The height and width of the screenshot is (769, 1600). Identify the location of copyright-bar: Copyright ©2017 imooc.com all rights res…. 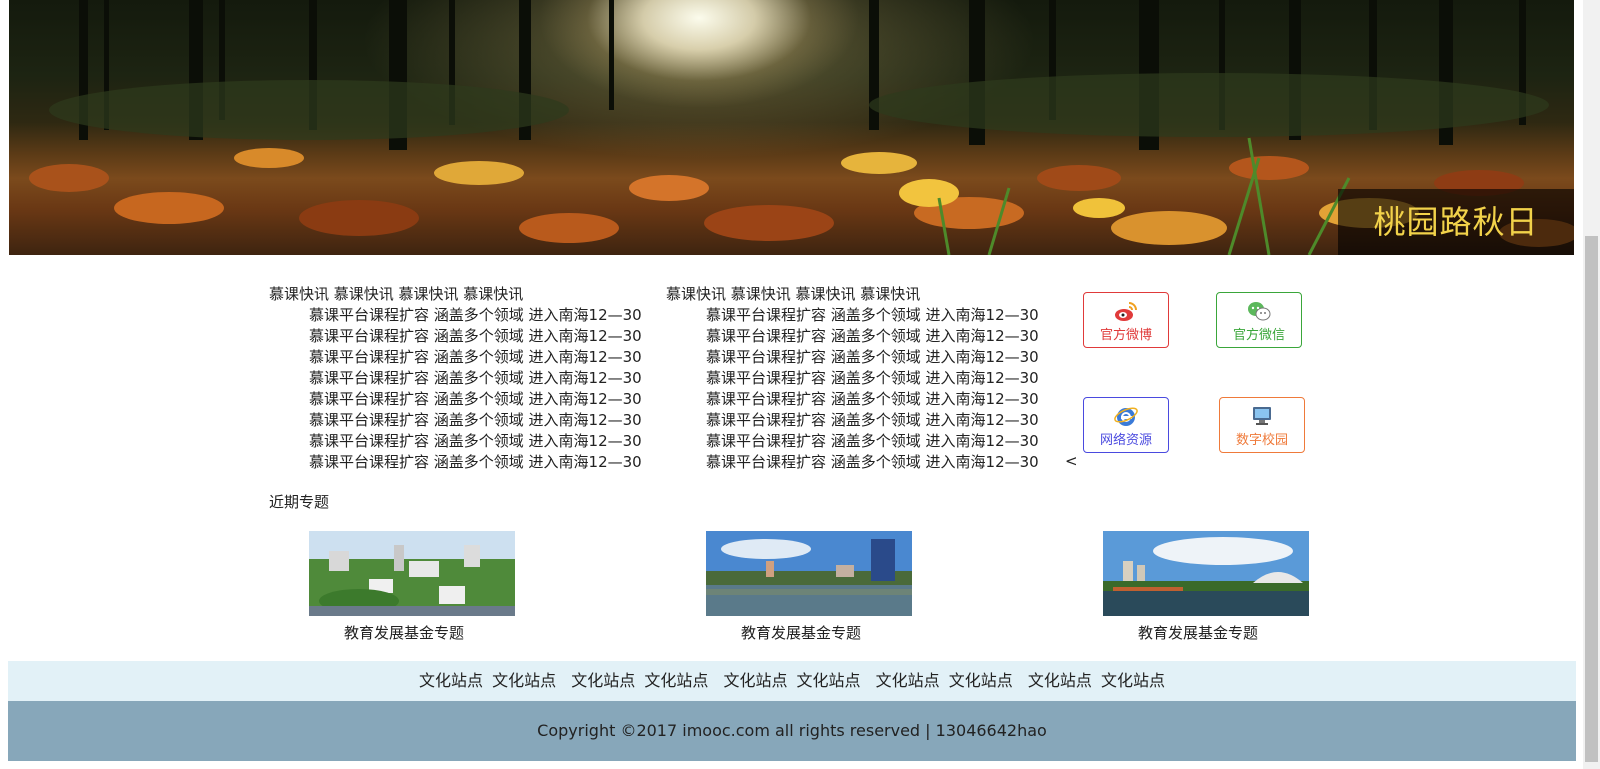
(792, 731).